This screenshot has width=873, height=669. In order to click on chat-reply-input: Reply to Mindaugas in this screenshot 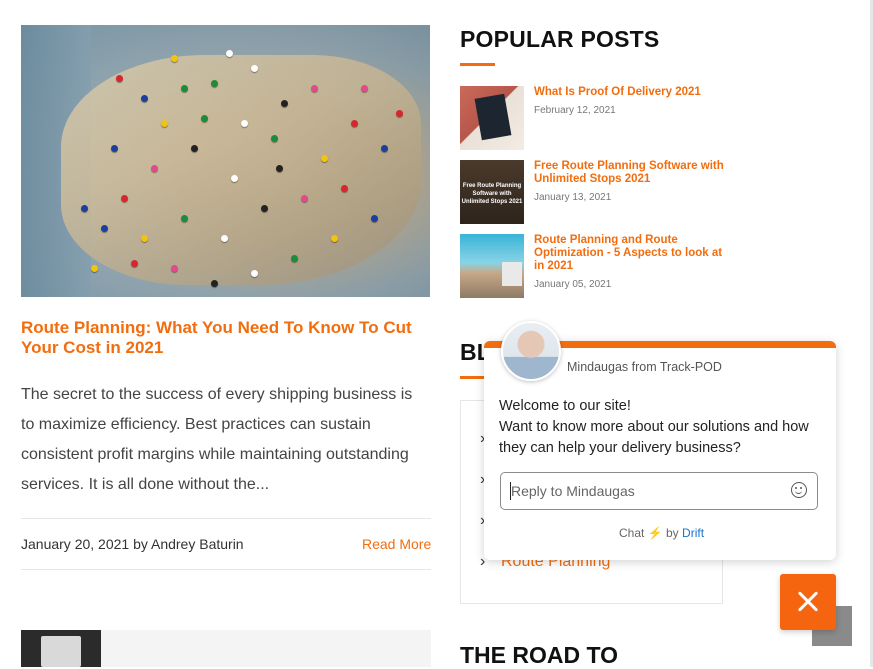, I will do `click(659, 491)`.